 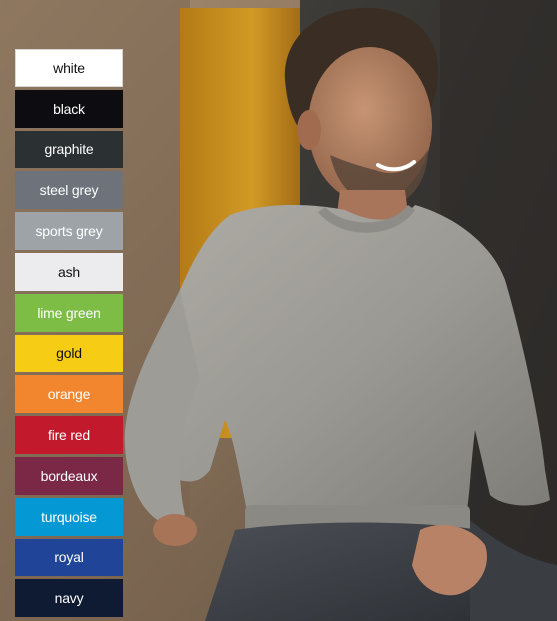 What do you see at coordinates (69, 598) in the screenshot?
I see `color-swatch-navy: navy` at bounding box center [69, 598].